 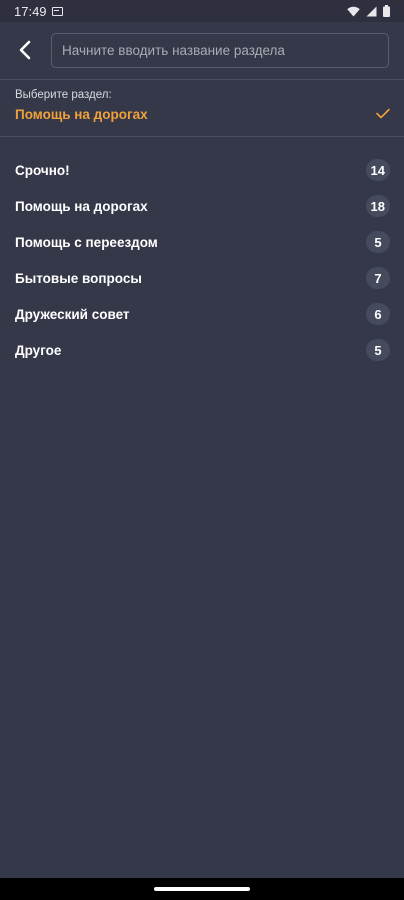 I want to click on list-item: Дружеский совет 6, so click(x=202, y=314).